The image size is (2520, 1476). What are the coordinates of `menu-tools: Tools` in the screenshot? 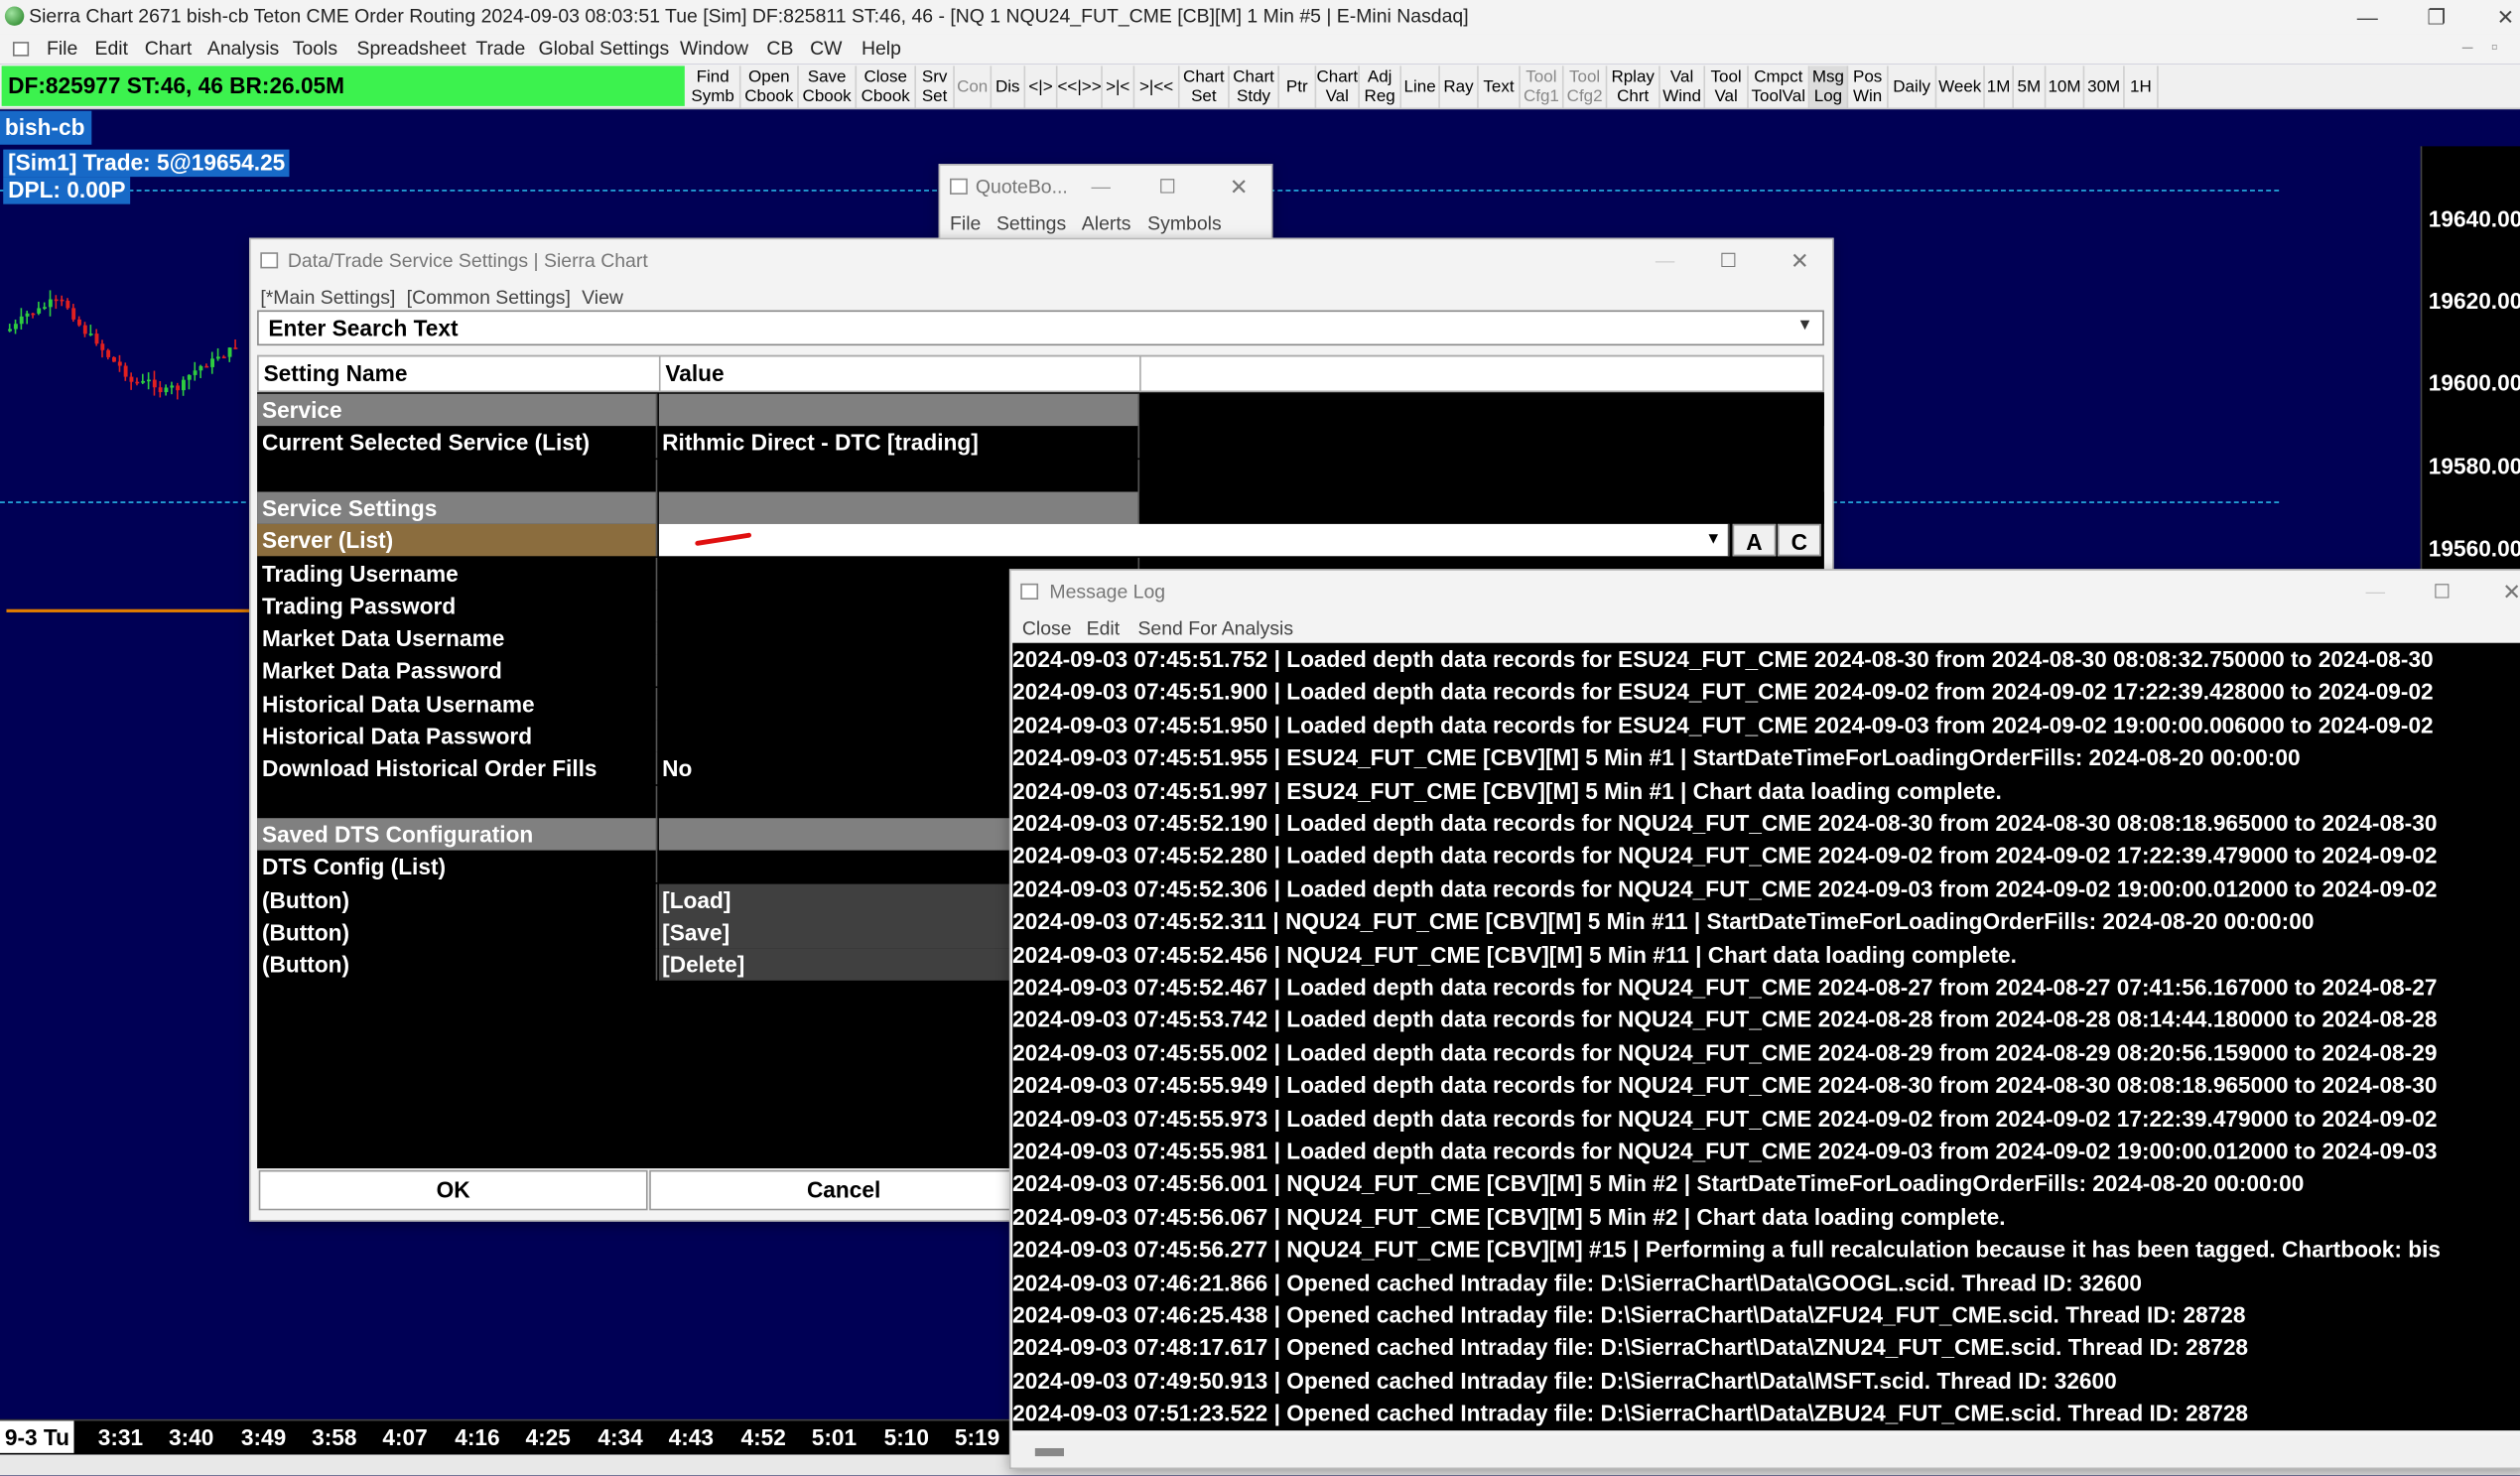 It's located at (315, 48).